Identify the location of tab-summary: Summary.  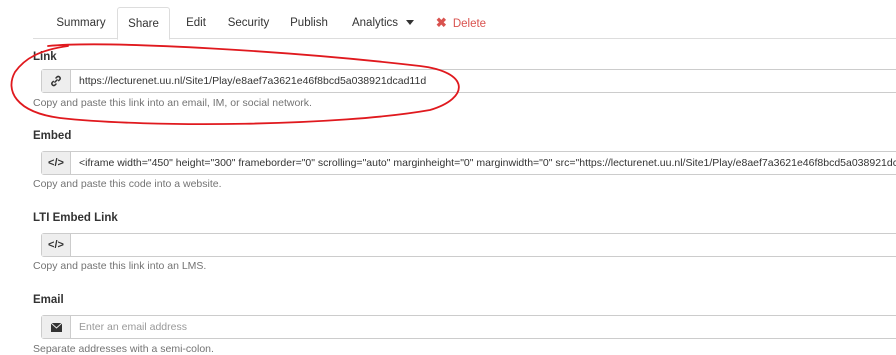
(81, 23).